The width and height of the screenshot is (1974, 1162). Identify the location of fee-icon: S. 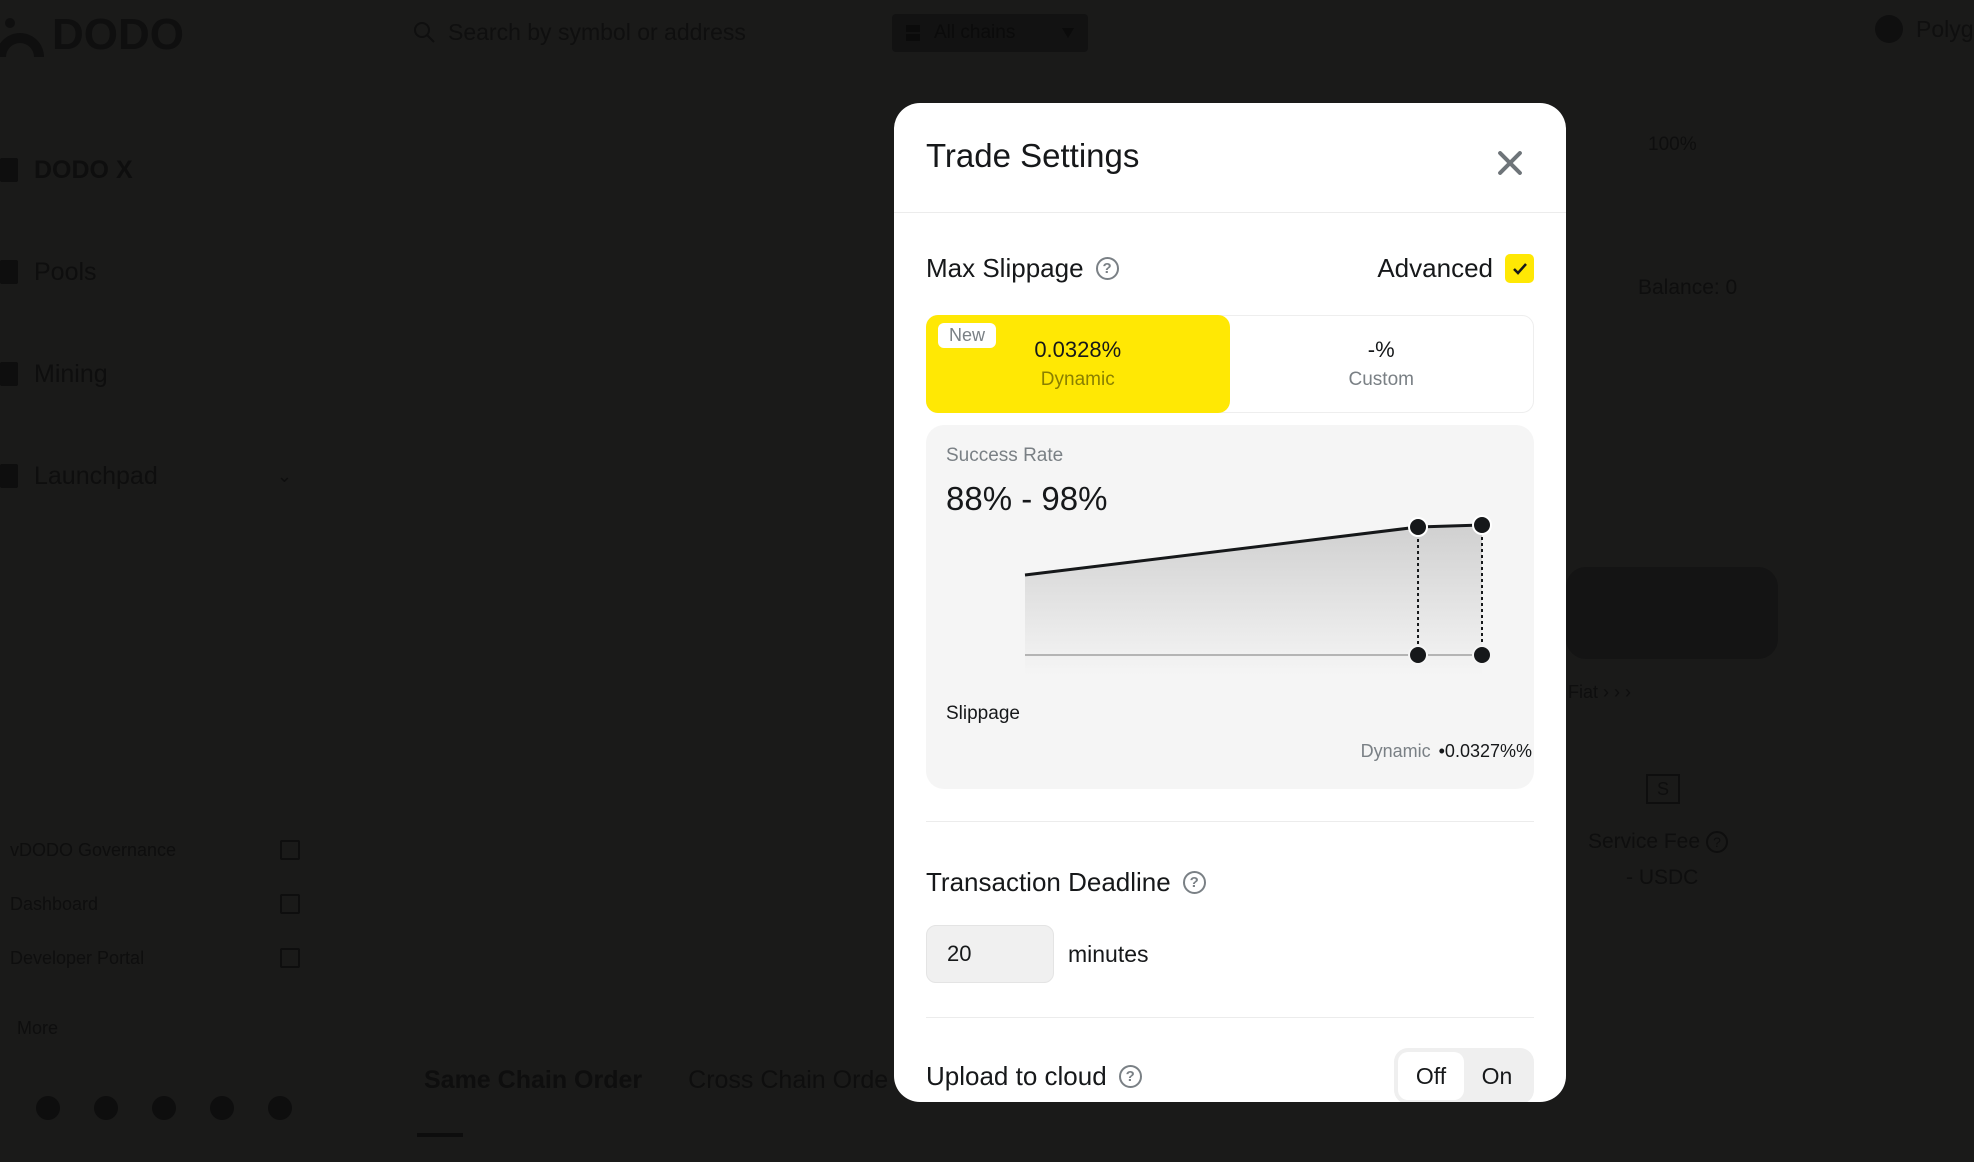
(1663, 789).